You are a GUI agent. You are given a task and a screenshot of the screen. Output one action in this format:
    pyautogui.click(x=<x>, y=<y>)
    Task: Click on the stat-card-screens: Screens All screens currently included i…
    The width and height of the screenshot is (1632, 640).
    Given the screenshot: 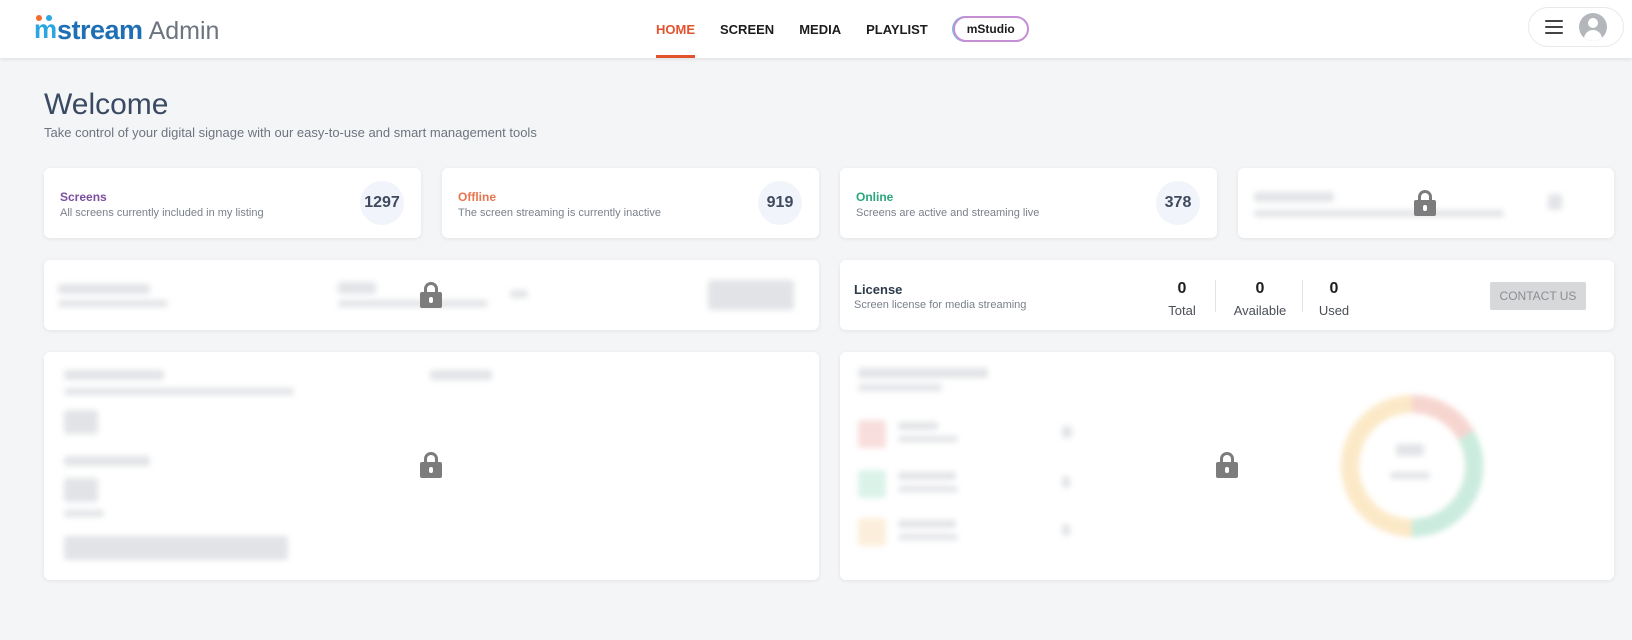 What is the action you would take?
    pyautogui.click(x=232, y=203)
    